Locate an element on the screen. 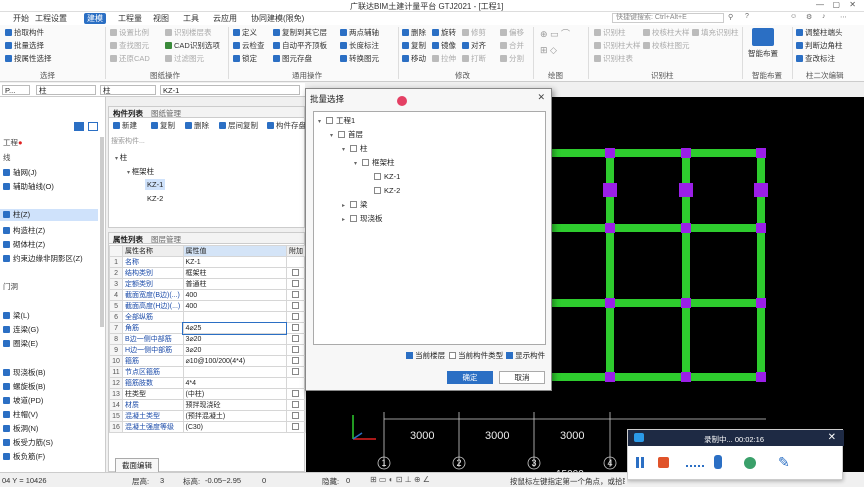 The image size is (864, 487). property-value: 3⌀20 is located at coordinates (234, 339).